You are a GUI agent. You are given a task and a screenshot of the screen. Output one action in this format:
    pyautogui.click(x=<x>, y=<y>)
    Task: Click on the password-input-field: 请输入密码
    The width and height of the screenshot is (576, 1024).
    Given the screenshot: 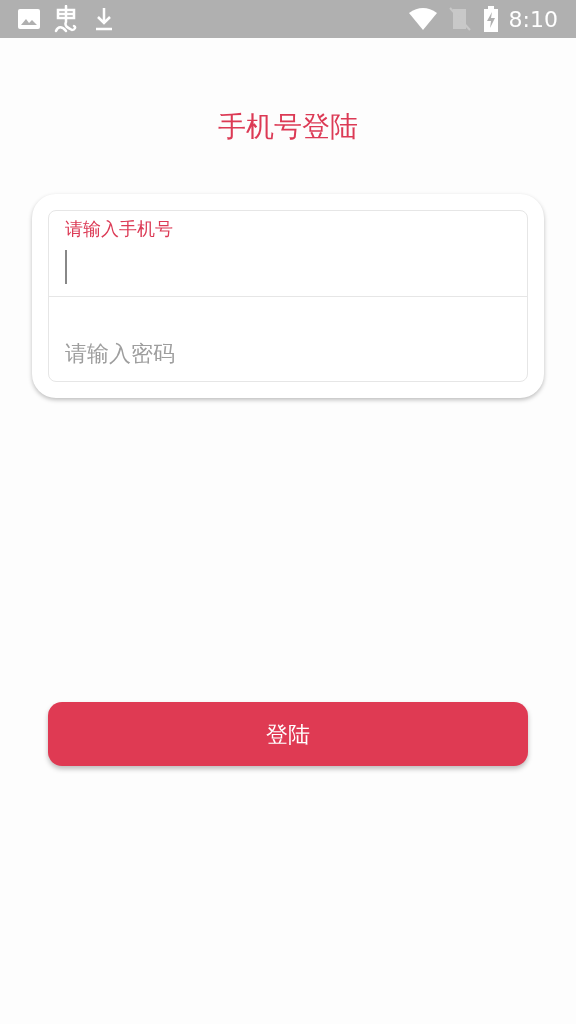 What is the action you would take?
    pyautogui.click(x=288, y=353)
    